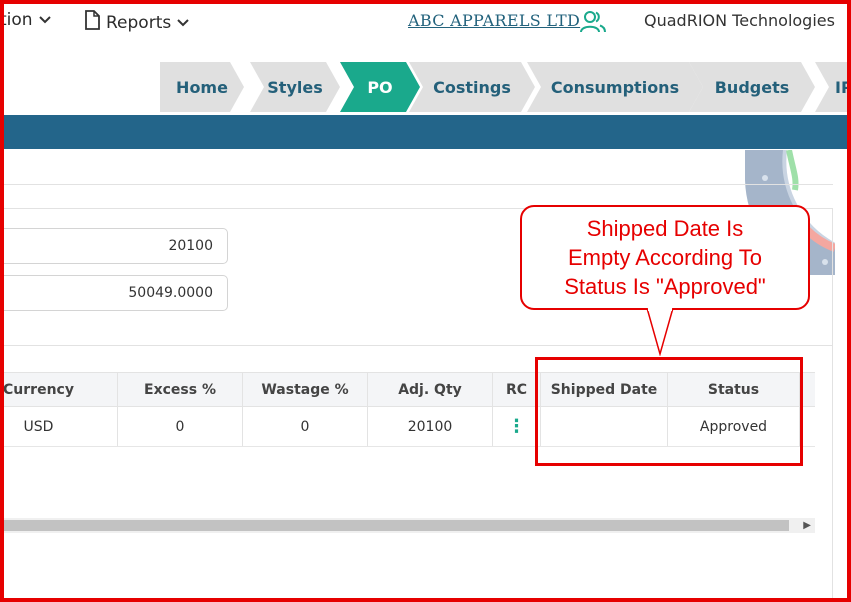 The image size is (851, 602). I want to click on cell-wastage: 0, so click(305, 426).